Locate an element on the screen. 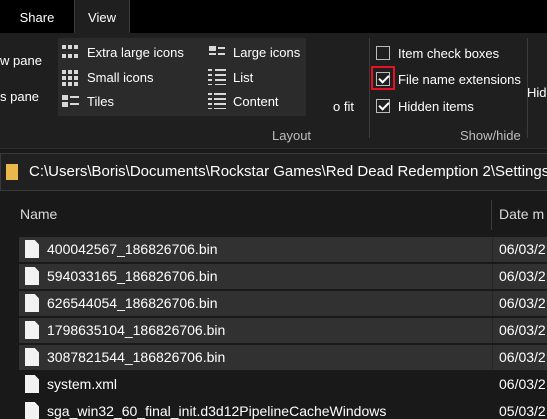  highlight-box is located at coordinates (383, 78).